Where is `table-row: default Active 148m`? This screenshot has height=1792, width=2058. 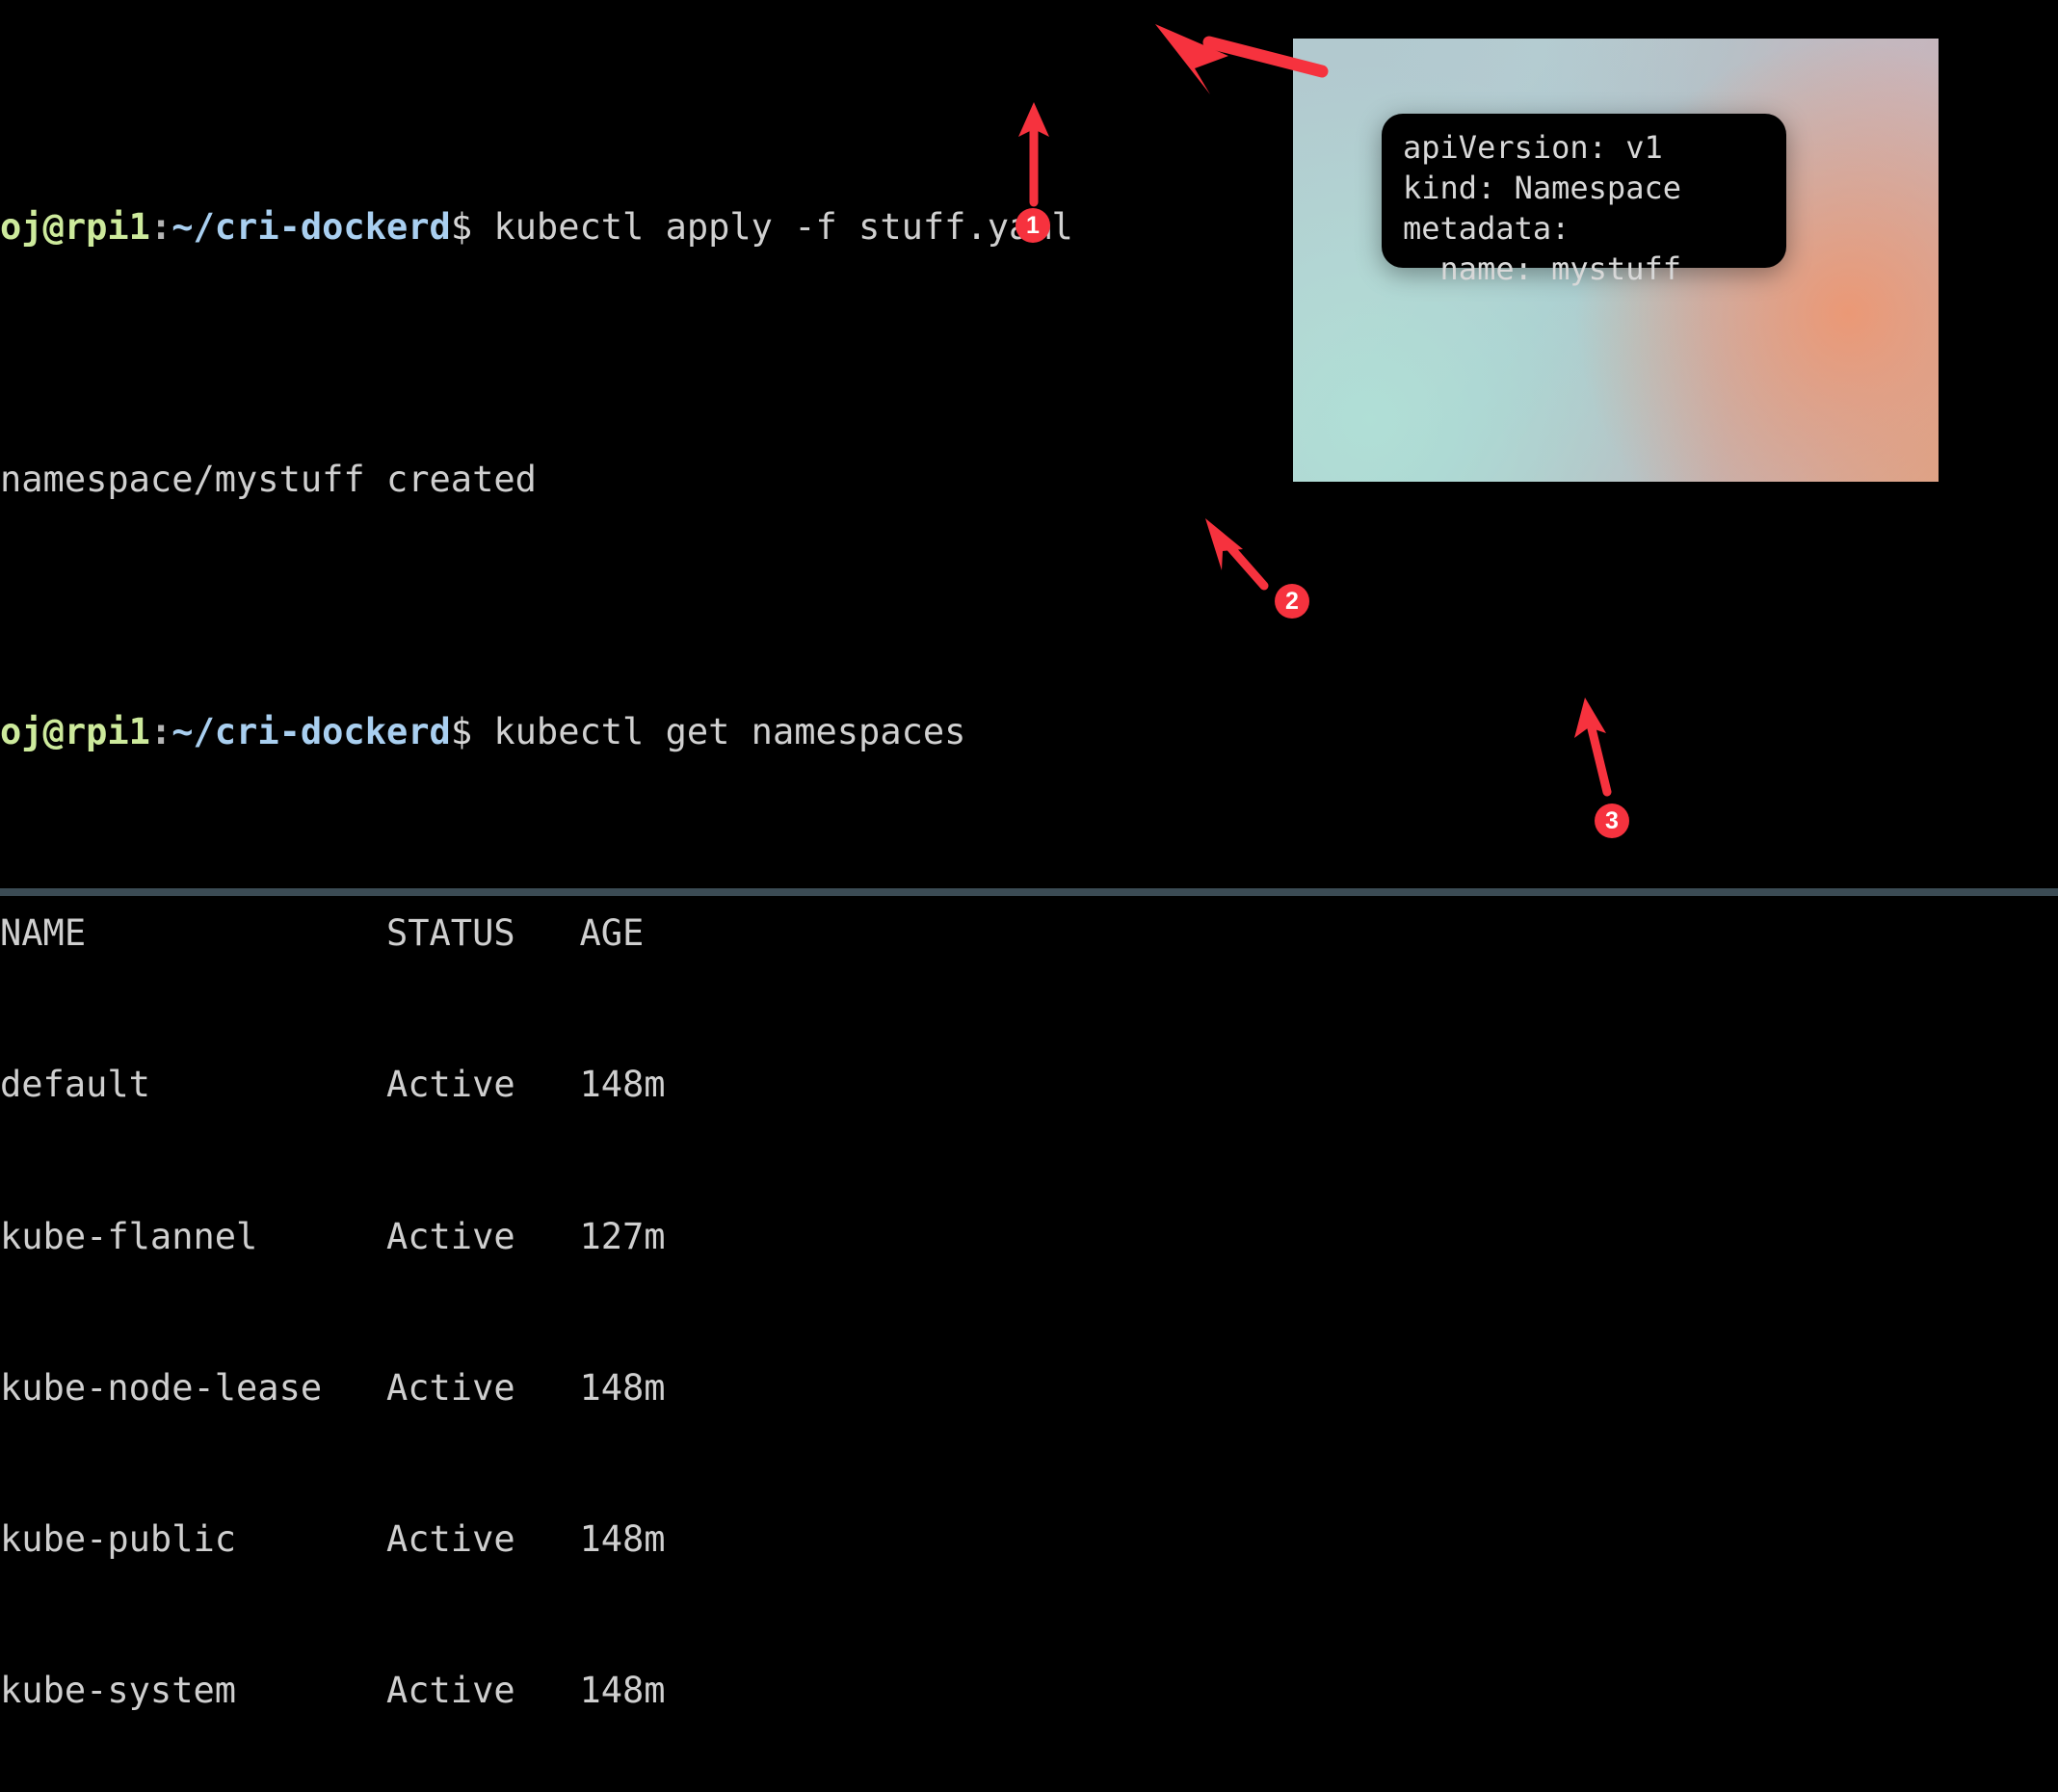 table-row: default Active 148m is located at coordinates (333, 1085).